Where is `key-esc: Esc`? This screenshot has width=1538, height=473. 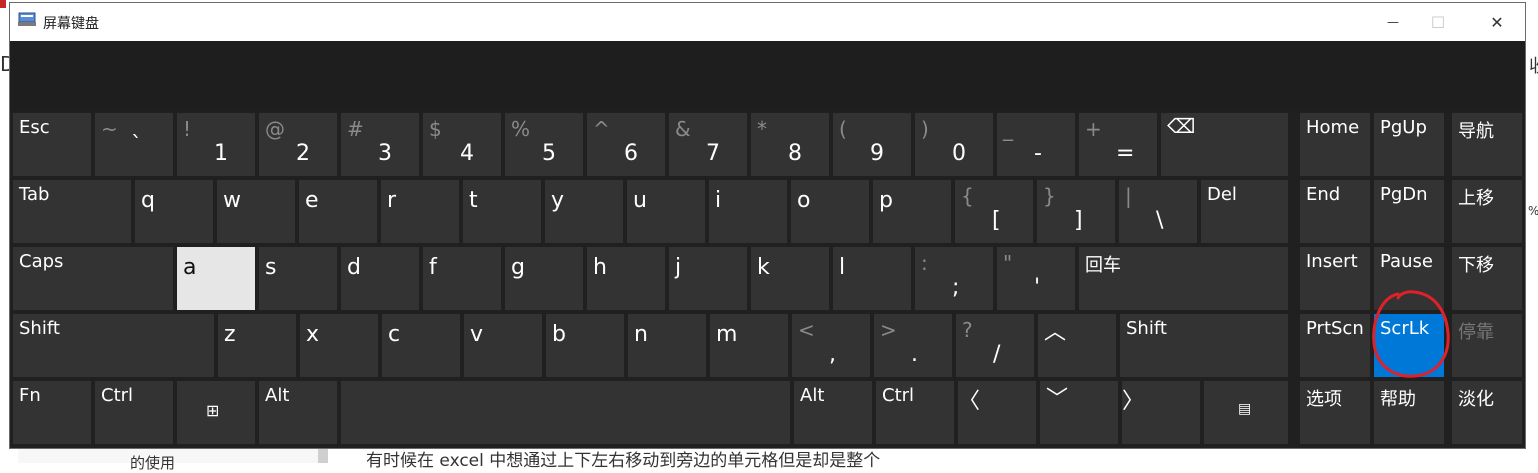 key-esc: Esc is located at coordinates (52, 144).